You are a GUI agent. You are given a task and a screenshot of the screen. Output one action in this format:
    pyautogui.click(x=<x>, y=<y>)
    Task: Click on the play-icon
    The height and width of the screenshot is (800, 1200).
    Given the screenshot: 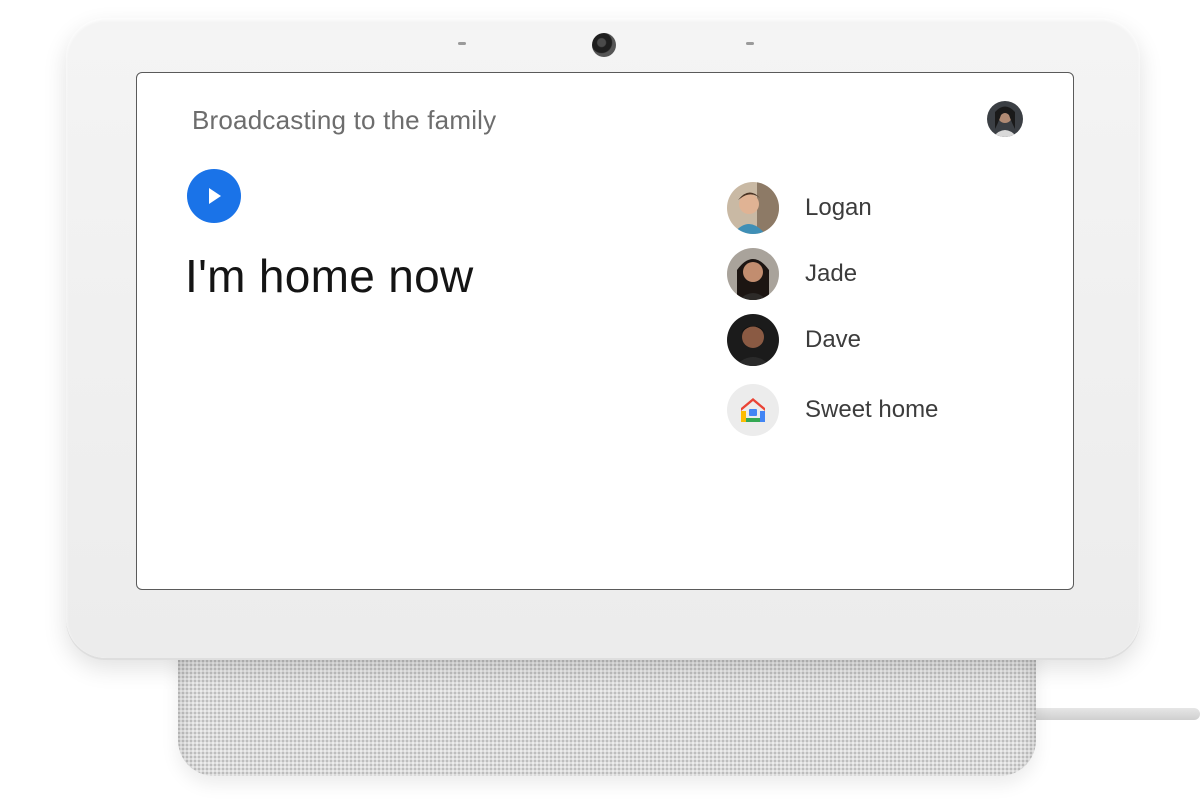 What is the action you would take?
    pyautogui.click(x=215, y=196)
    